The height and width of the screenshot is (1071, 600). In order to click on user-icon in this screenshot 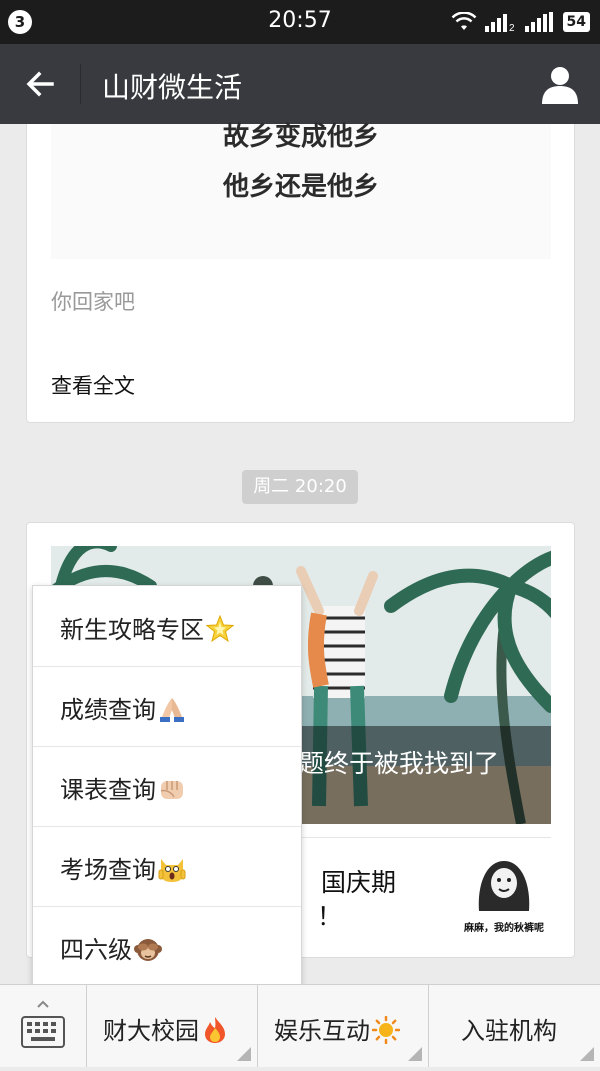, I will do `click(560, 84)`.